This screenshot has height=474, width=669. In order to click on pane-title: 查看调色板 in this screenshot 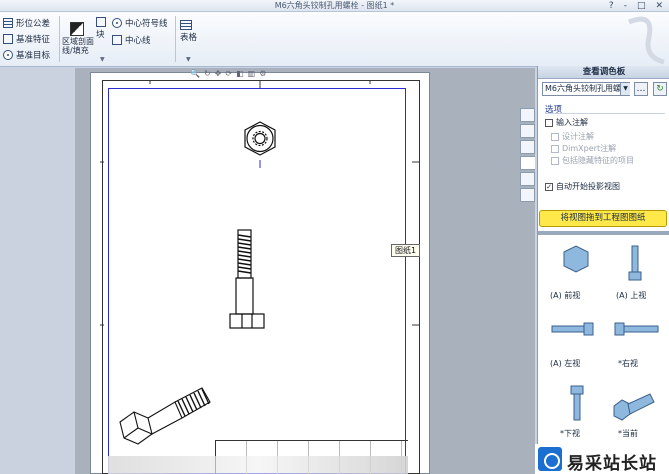, I will do `click(603, 72)`.